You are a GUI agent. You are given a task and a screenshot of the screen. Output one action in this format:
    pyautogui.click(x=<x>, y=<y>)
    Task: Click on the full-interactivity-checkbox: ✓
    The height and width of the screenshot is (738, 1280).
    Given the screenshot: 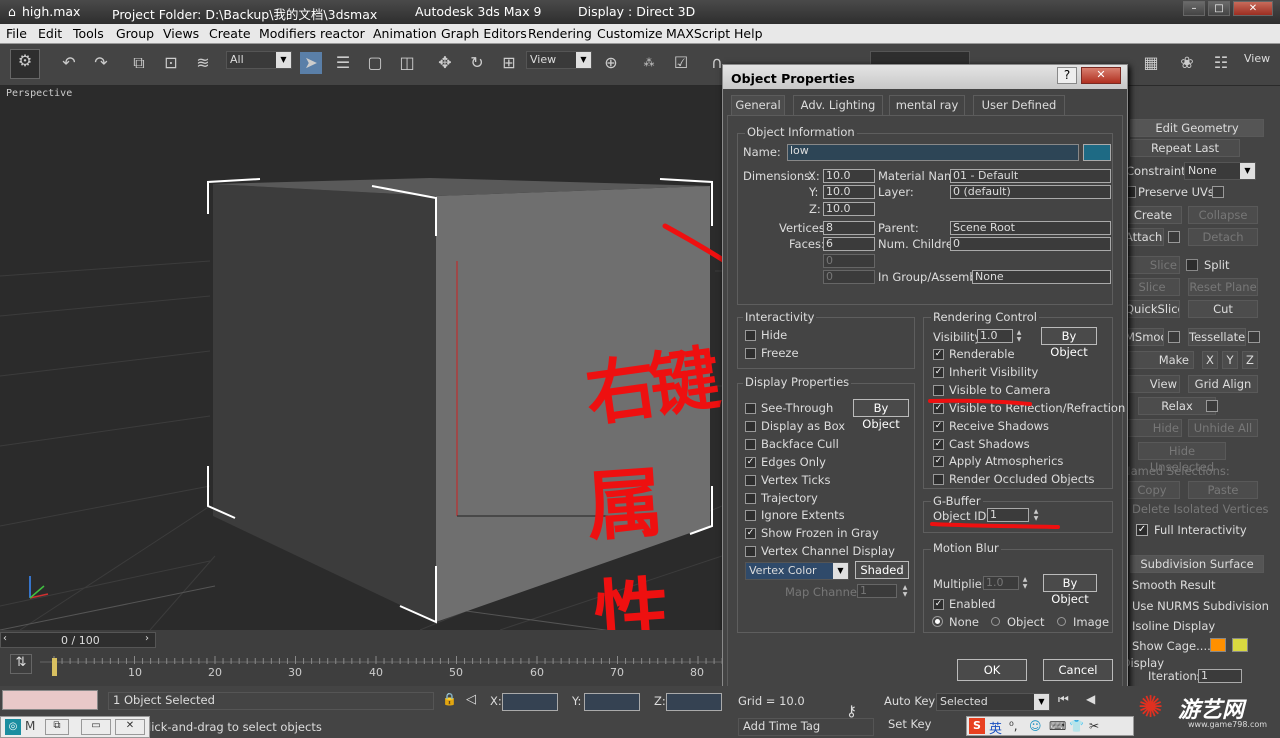 What is the action you would take?
    pyautogui.click(x=1142, y=530)
    